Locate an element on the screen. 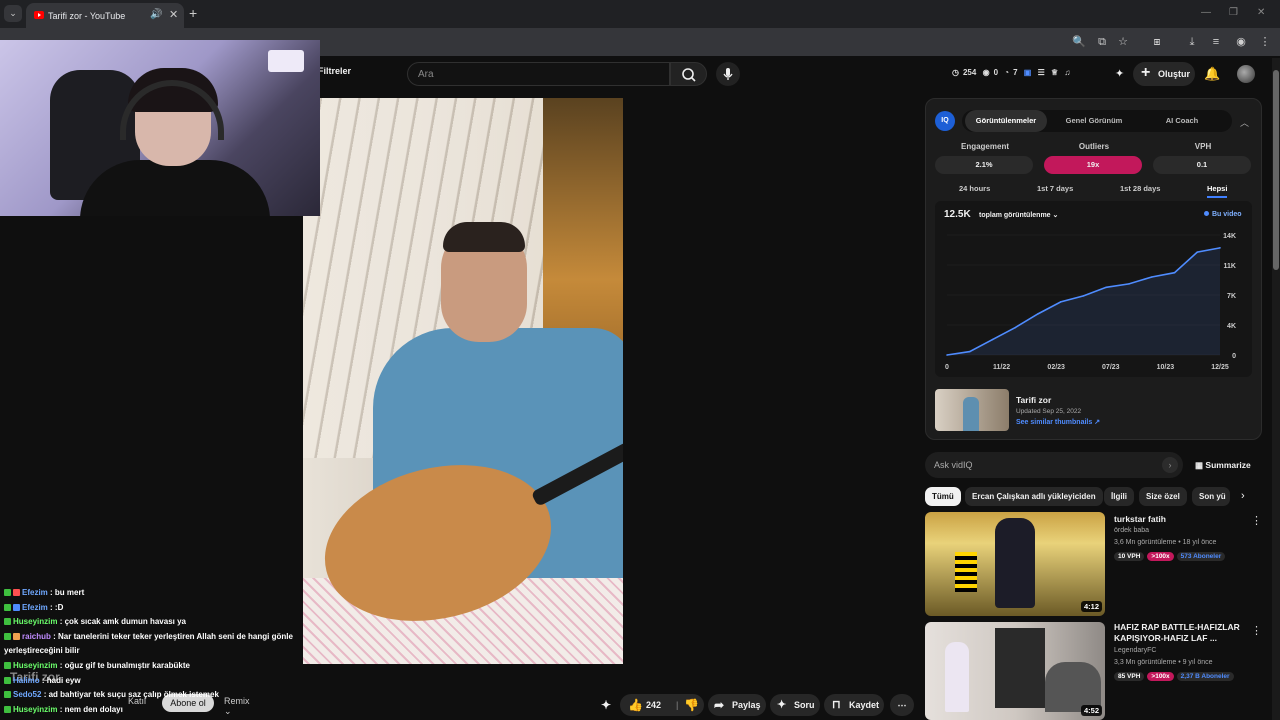  chat-username: Halimo is located at coordinates (26, 680).